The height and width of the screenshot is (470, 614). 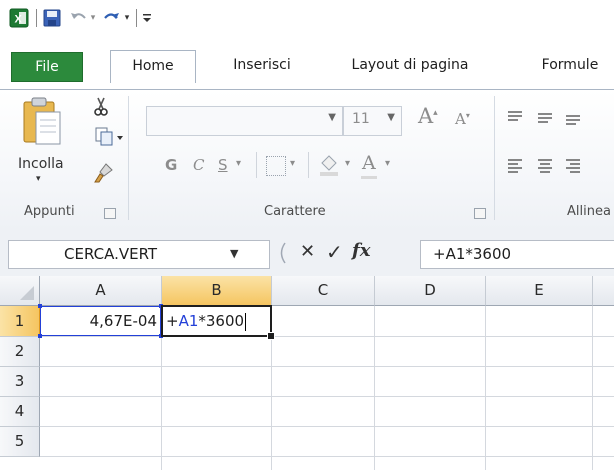 What do you see at coordinates (20, 352) in the screenshot?
I see `row-header-2: 2` at bounding box center [20, 352].